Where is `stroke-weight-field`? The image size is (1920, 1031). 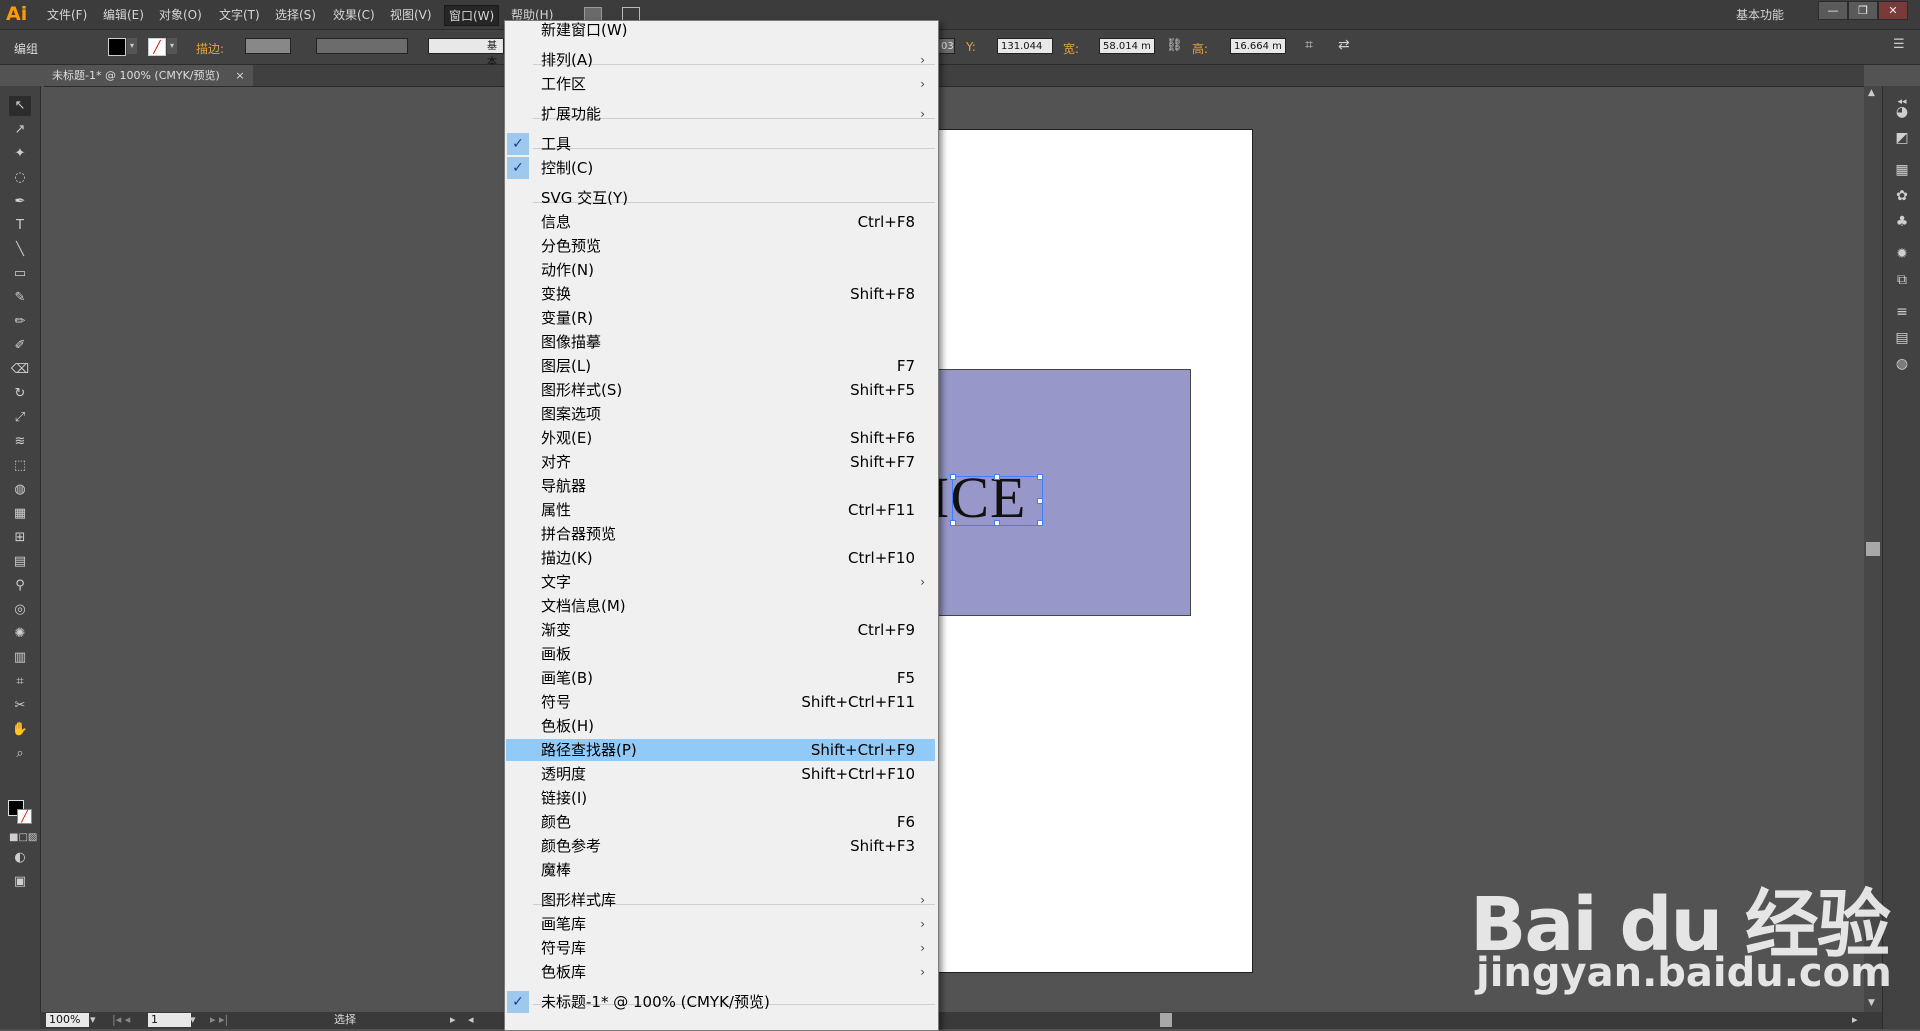 stroke-weight-field is located at coordinates (268, 46).